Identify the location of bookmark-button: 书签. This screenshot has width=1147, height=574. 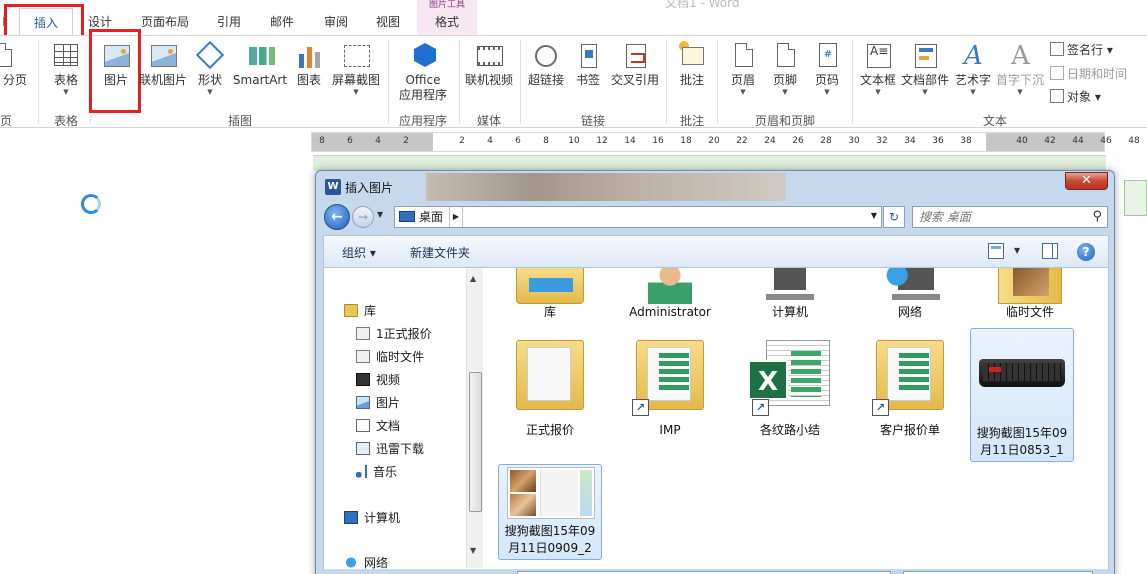
(588, 64).